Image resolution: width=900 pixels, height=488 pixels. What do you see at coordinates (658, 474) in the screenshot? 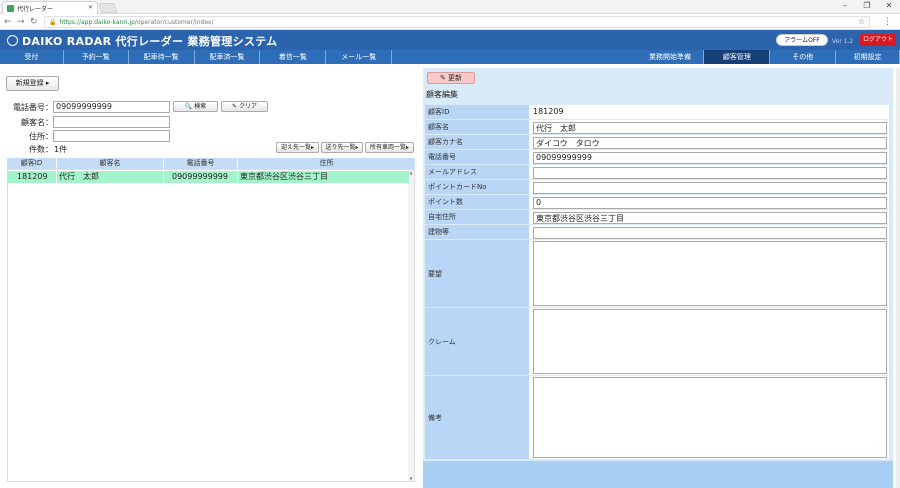
I see `panel-footer` at bounding box center [658, 474].